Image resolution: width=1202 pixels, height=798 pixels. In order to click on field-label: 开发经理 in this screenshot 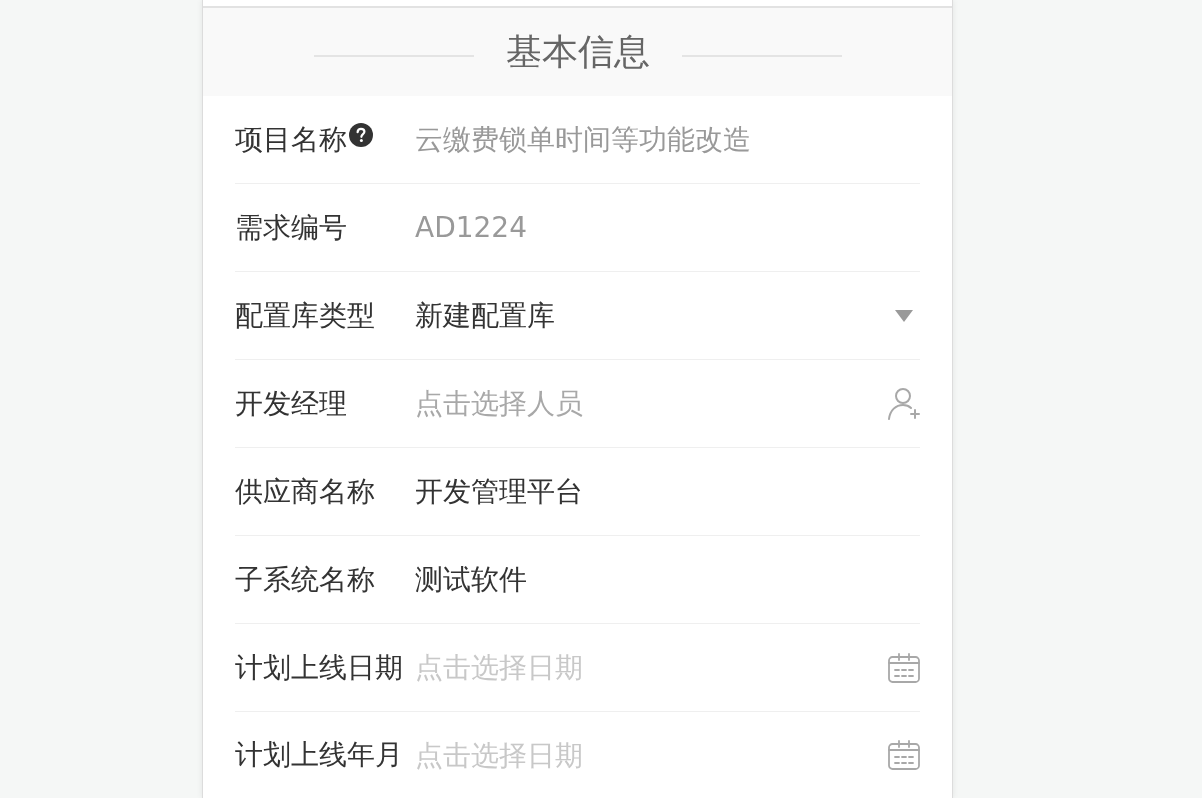, I will do `click(291, 403)`.